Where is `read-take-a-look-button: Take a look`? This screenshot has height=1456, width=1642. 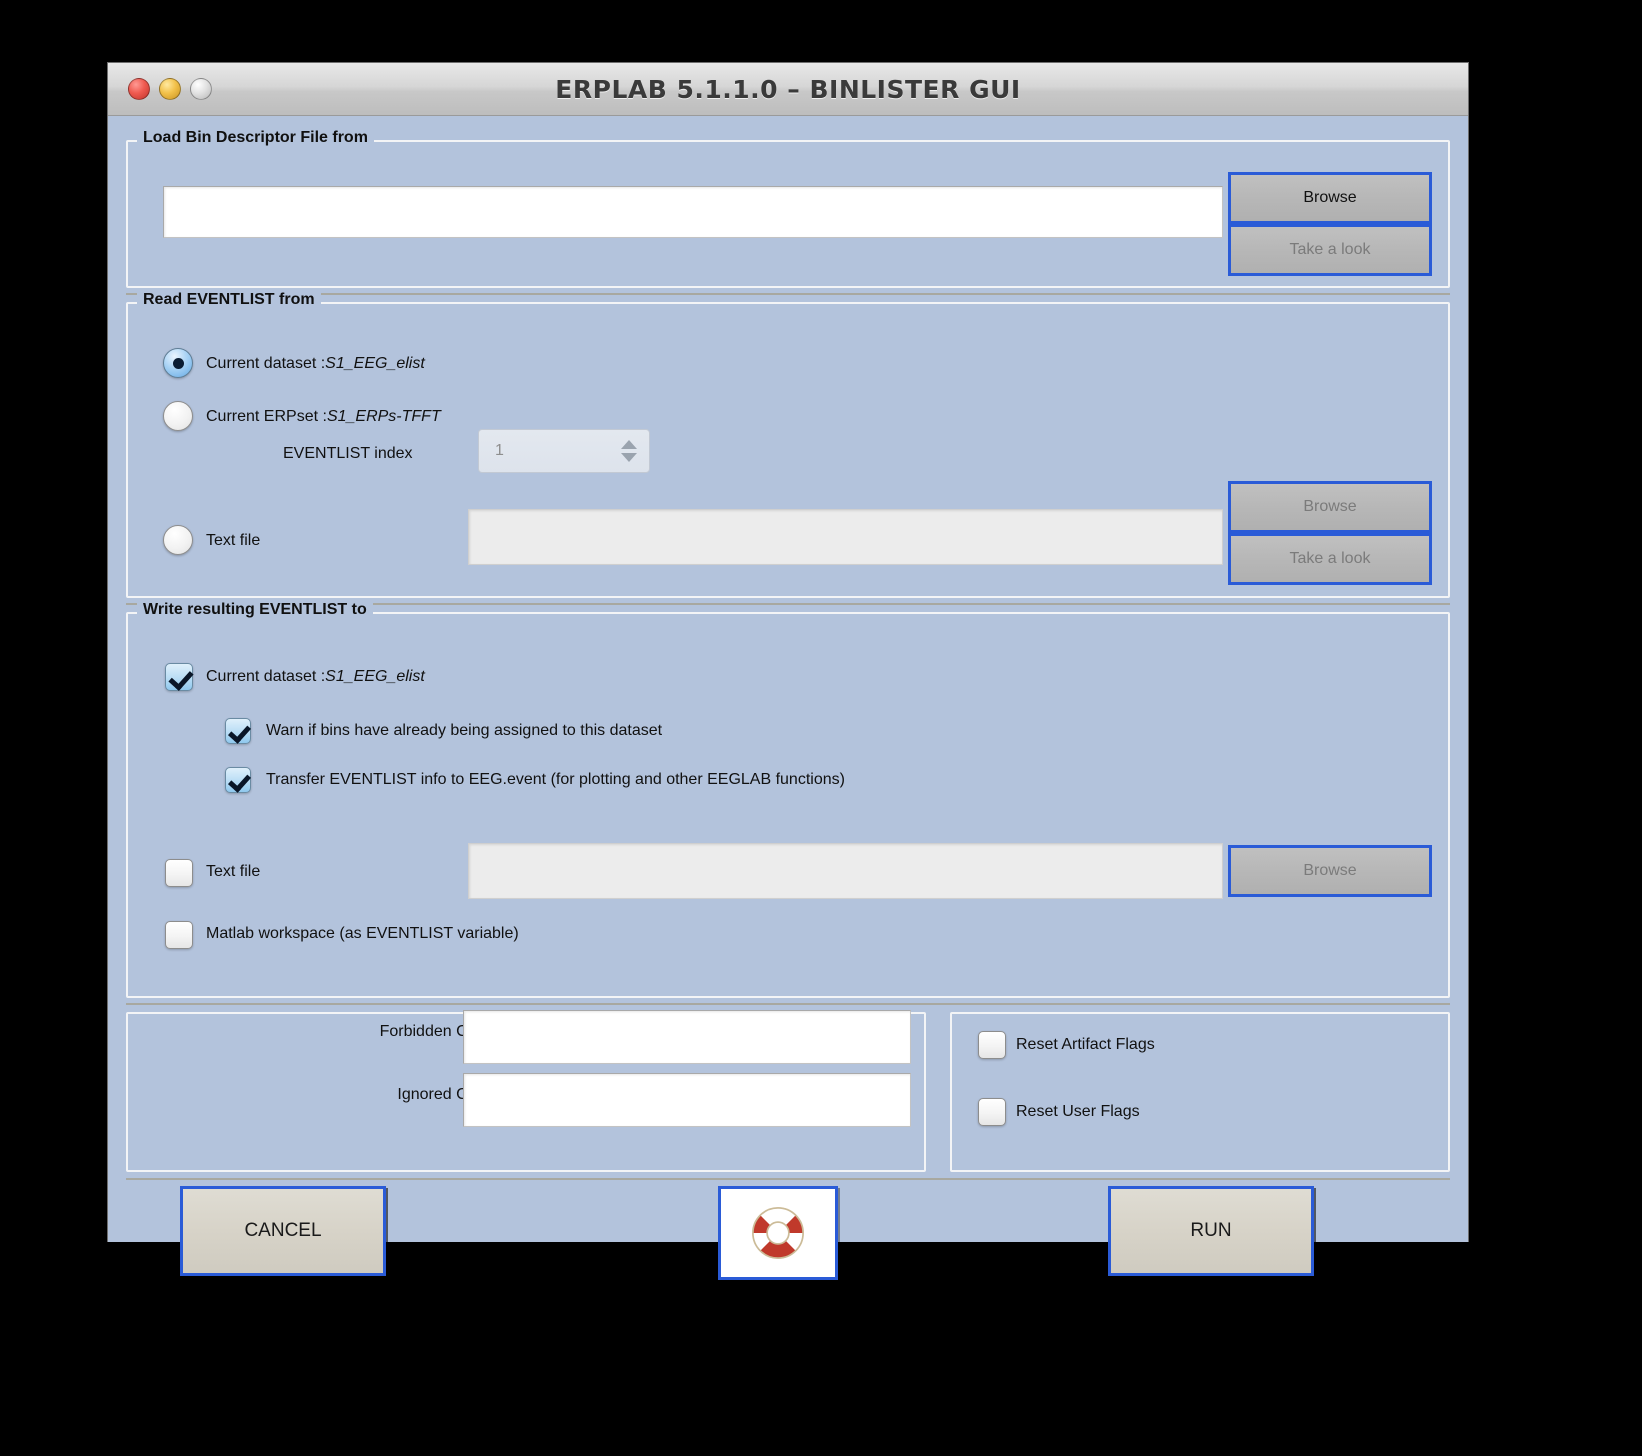 read-take-a-look-button: Take a look is located at coordinates (1330, 559).